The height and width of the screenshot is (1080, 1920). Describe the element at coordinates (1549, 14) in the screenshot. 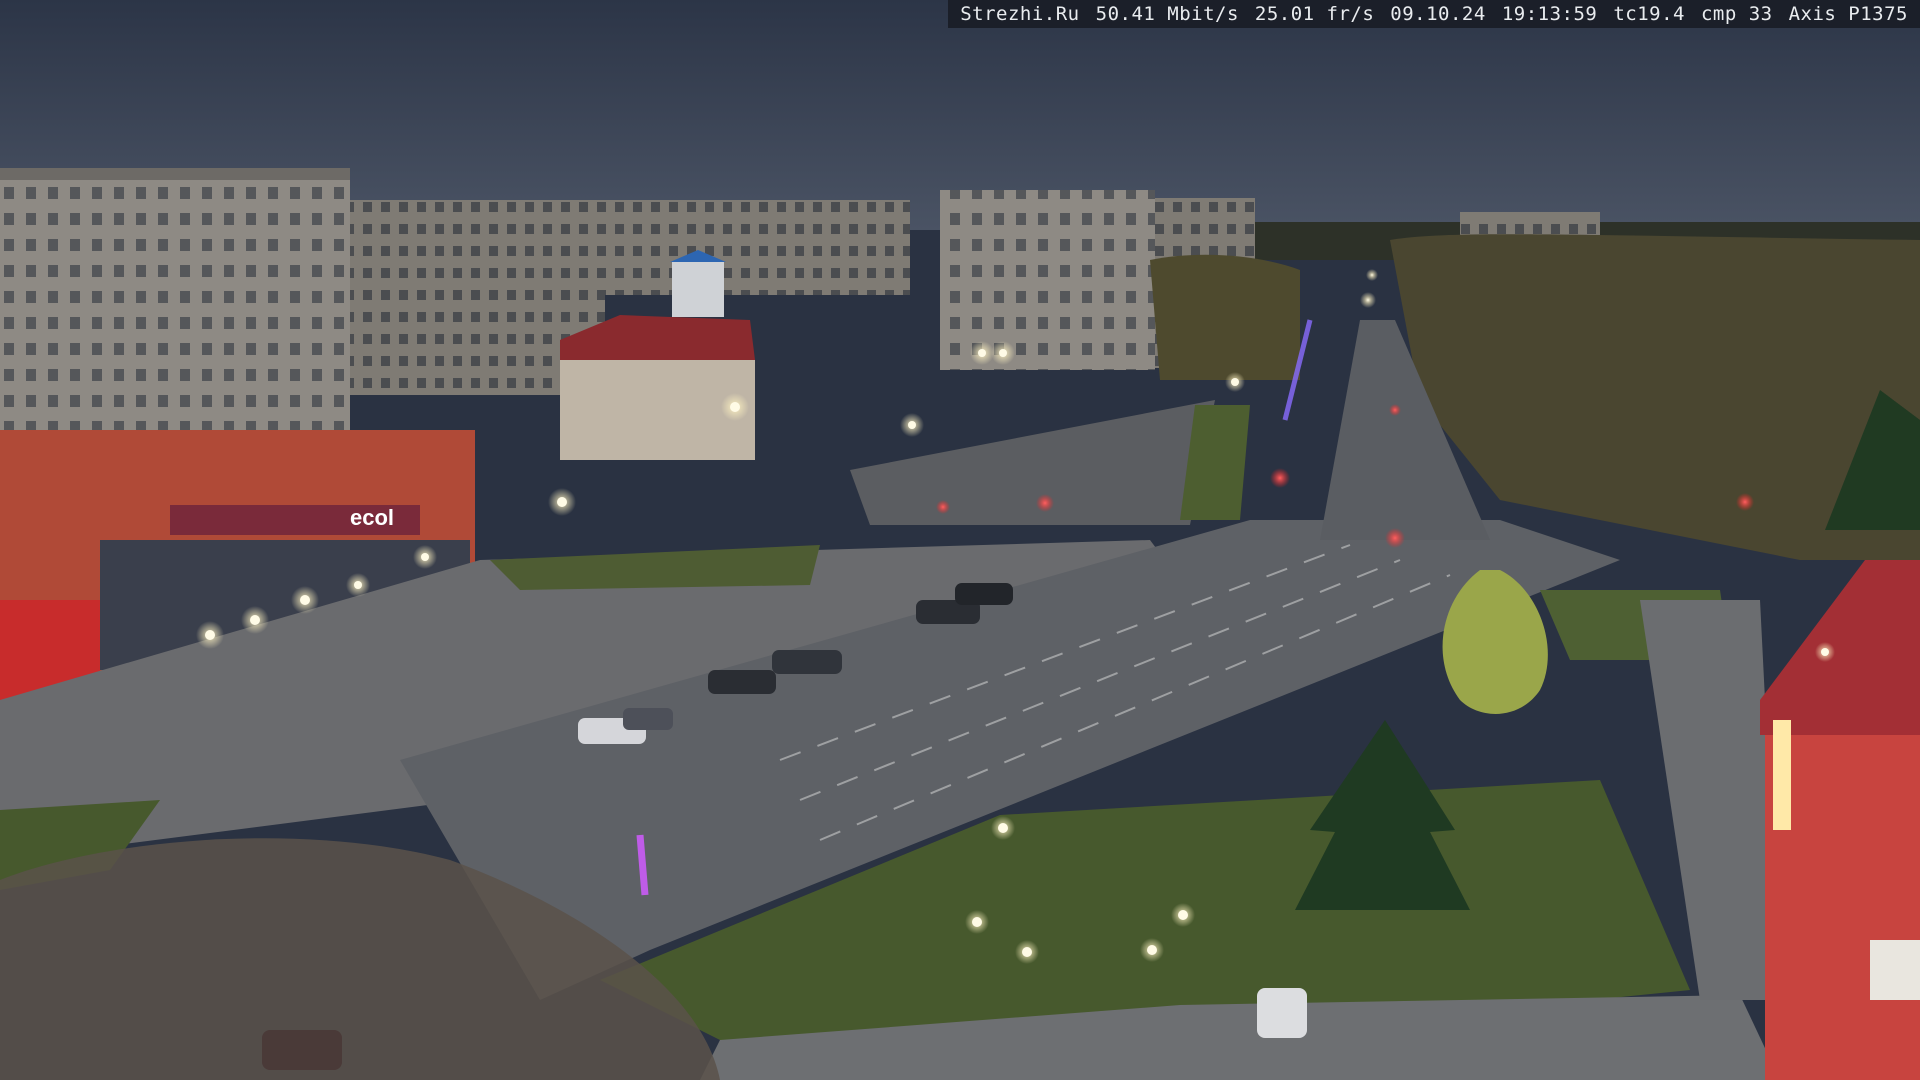

I see `overlay-time: 19:13:59` at that location.